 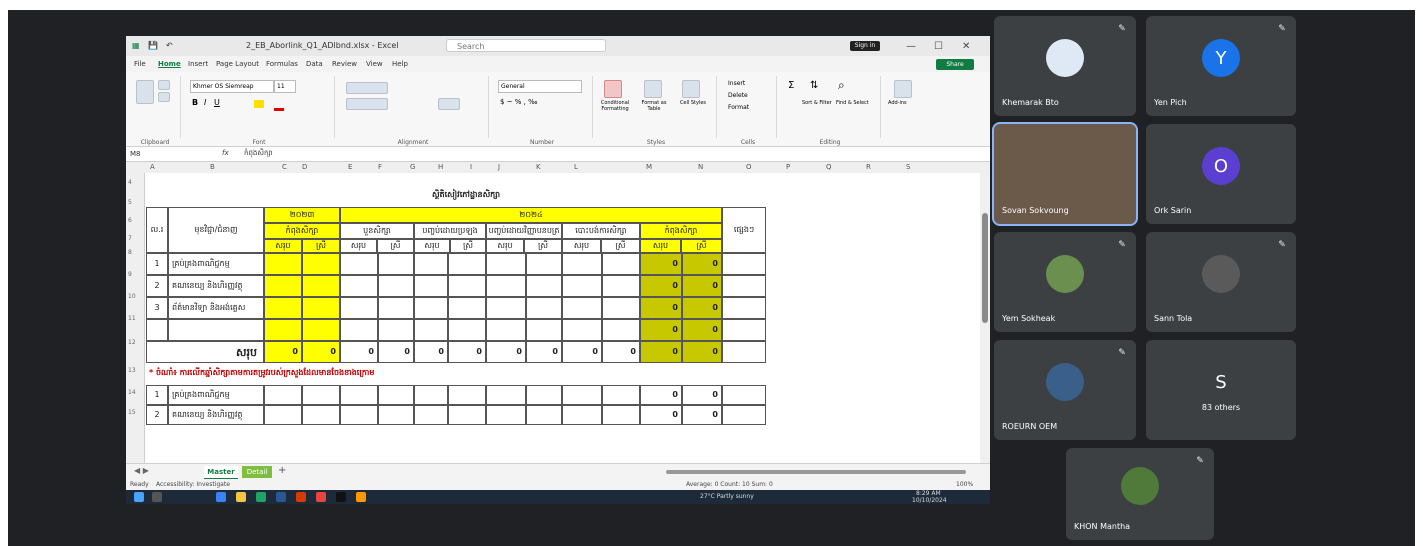 What do you see at coordinates (132, 370) in the screenshot?
I see `row-header: 13` at bounding box center [132, 370].